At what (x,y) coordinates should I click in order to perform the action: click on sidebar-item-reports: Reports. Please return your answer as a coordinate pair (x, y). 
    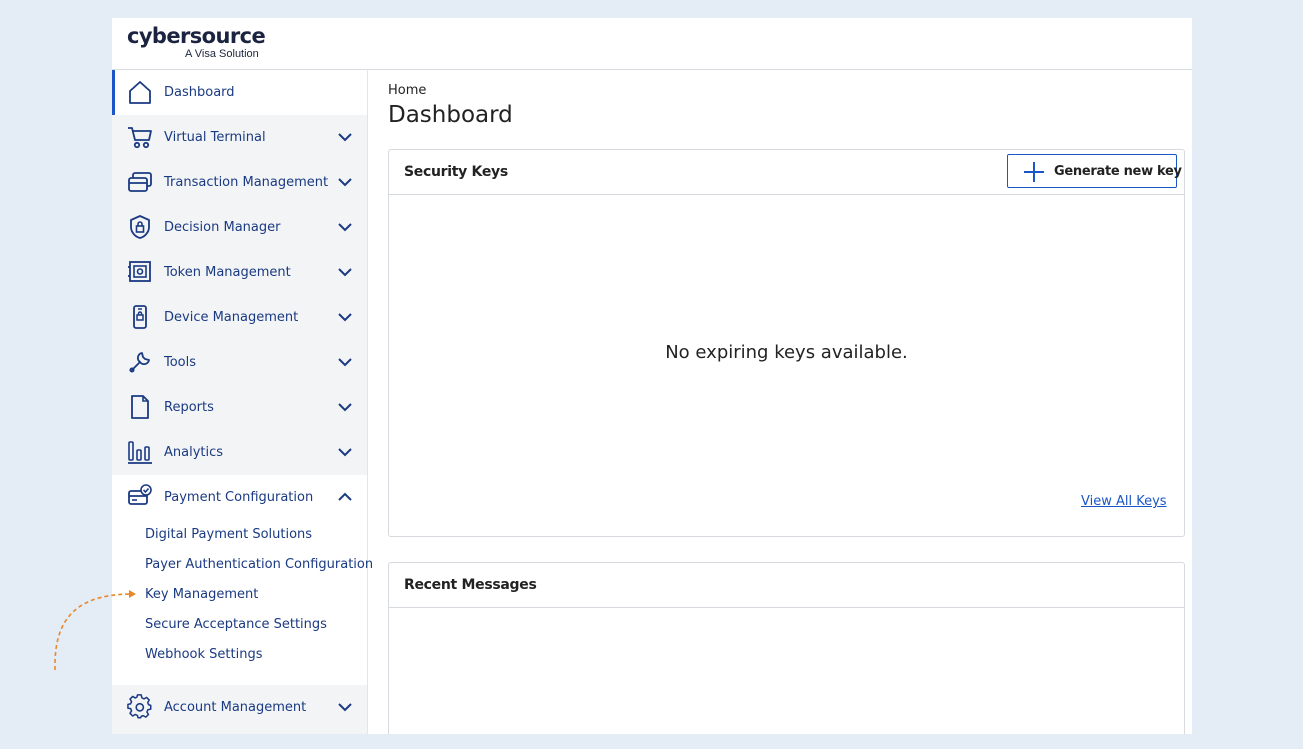
    Looking at the image, I should click on (239, 407).